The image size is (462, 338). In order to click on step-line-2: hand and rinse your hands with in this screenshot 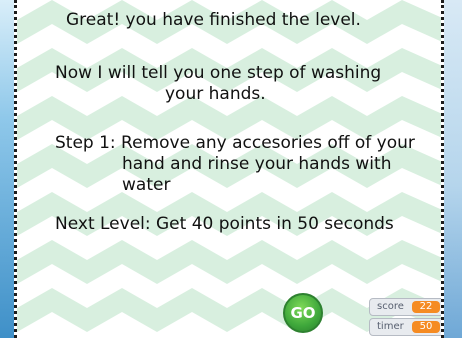, I will do `click(257, 164)`.